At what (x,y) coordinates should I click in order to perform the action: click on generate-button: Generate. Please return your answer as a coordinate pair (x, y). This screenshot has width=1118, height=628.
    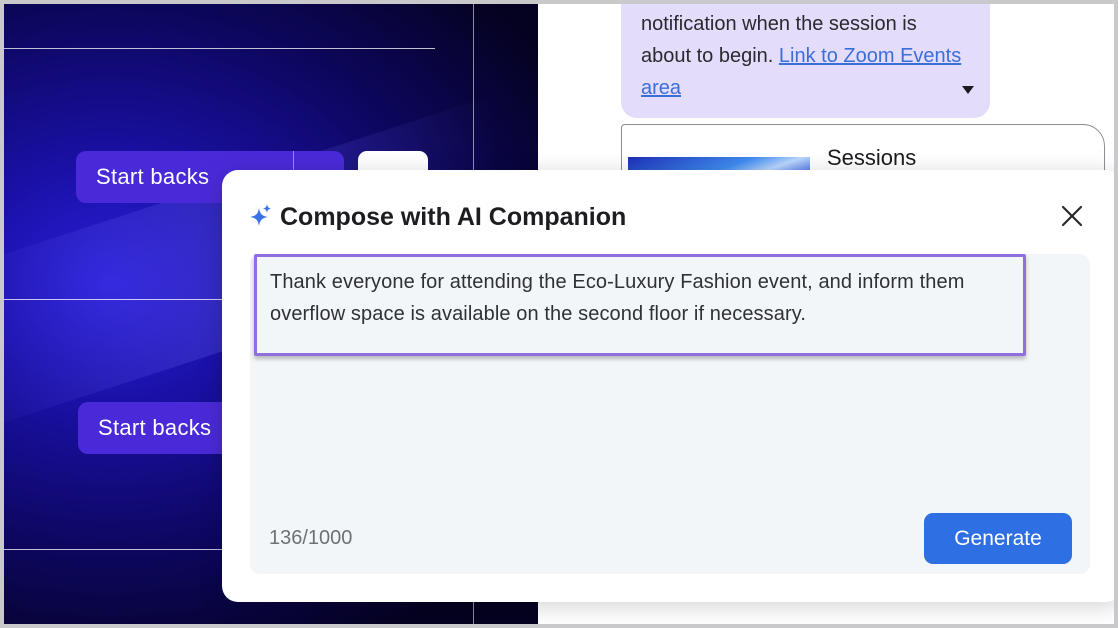
    Looking at the image, I should click on (998, 538).